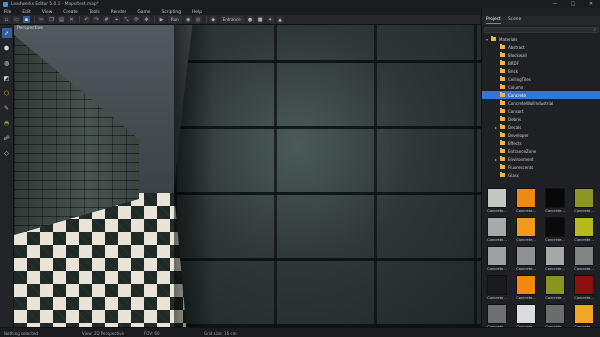  Describe the element at coordinates (541, 47) in the screenshot. I see `tree-item: Abstract` at that location.